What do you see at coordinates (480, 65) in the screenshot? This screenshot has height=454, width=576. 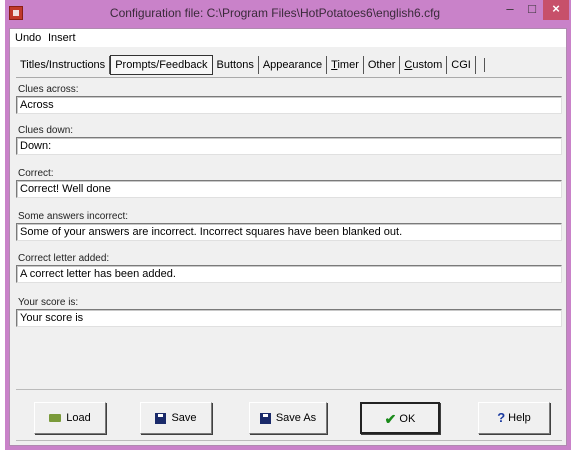 I see `tab-divider` at bounding box center [480, 65].